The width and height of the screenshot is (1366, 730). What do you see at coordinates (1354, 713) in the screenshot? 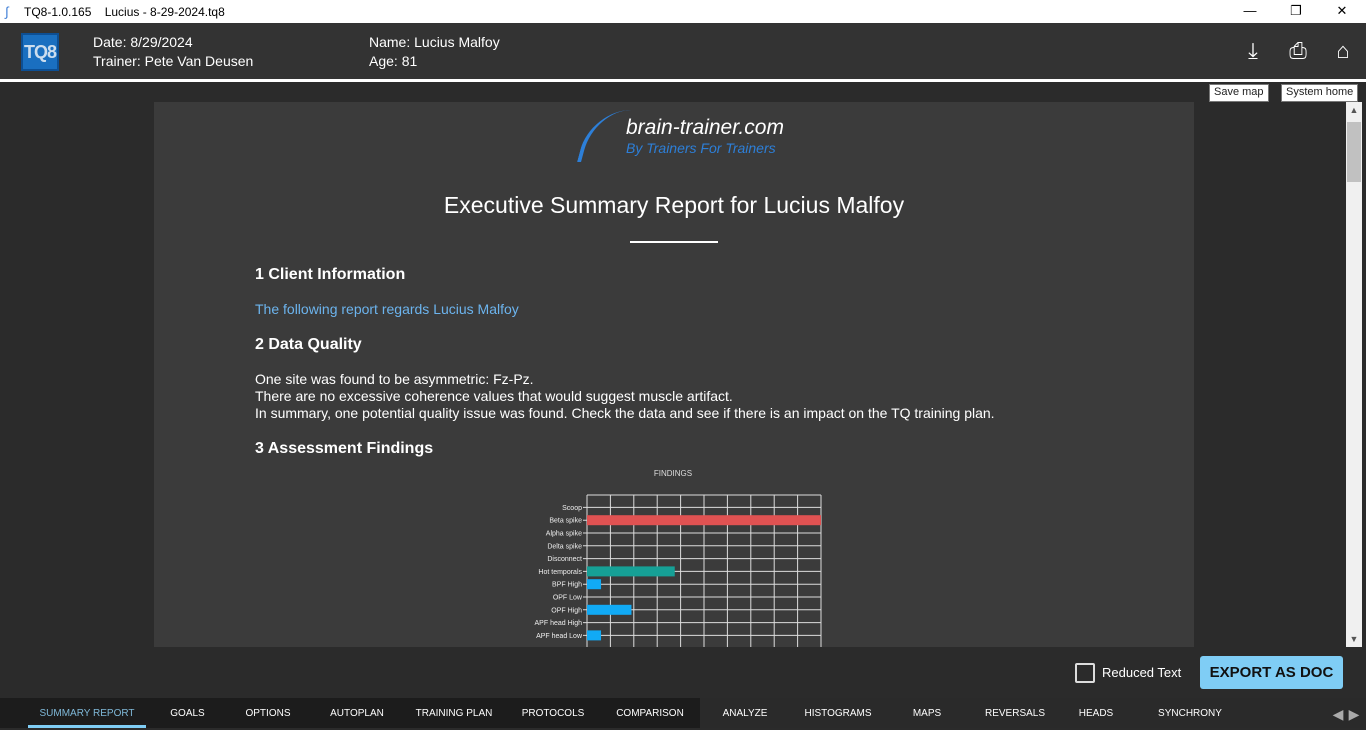
I see `tabs-right-arrow-icon: ▶` at bounding box center [1354, 713].